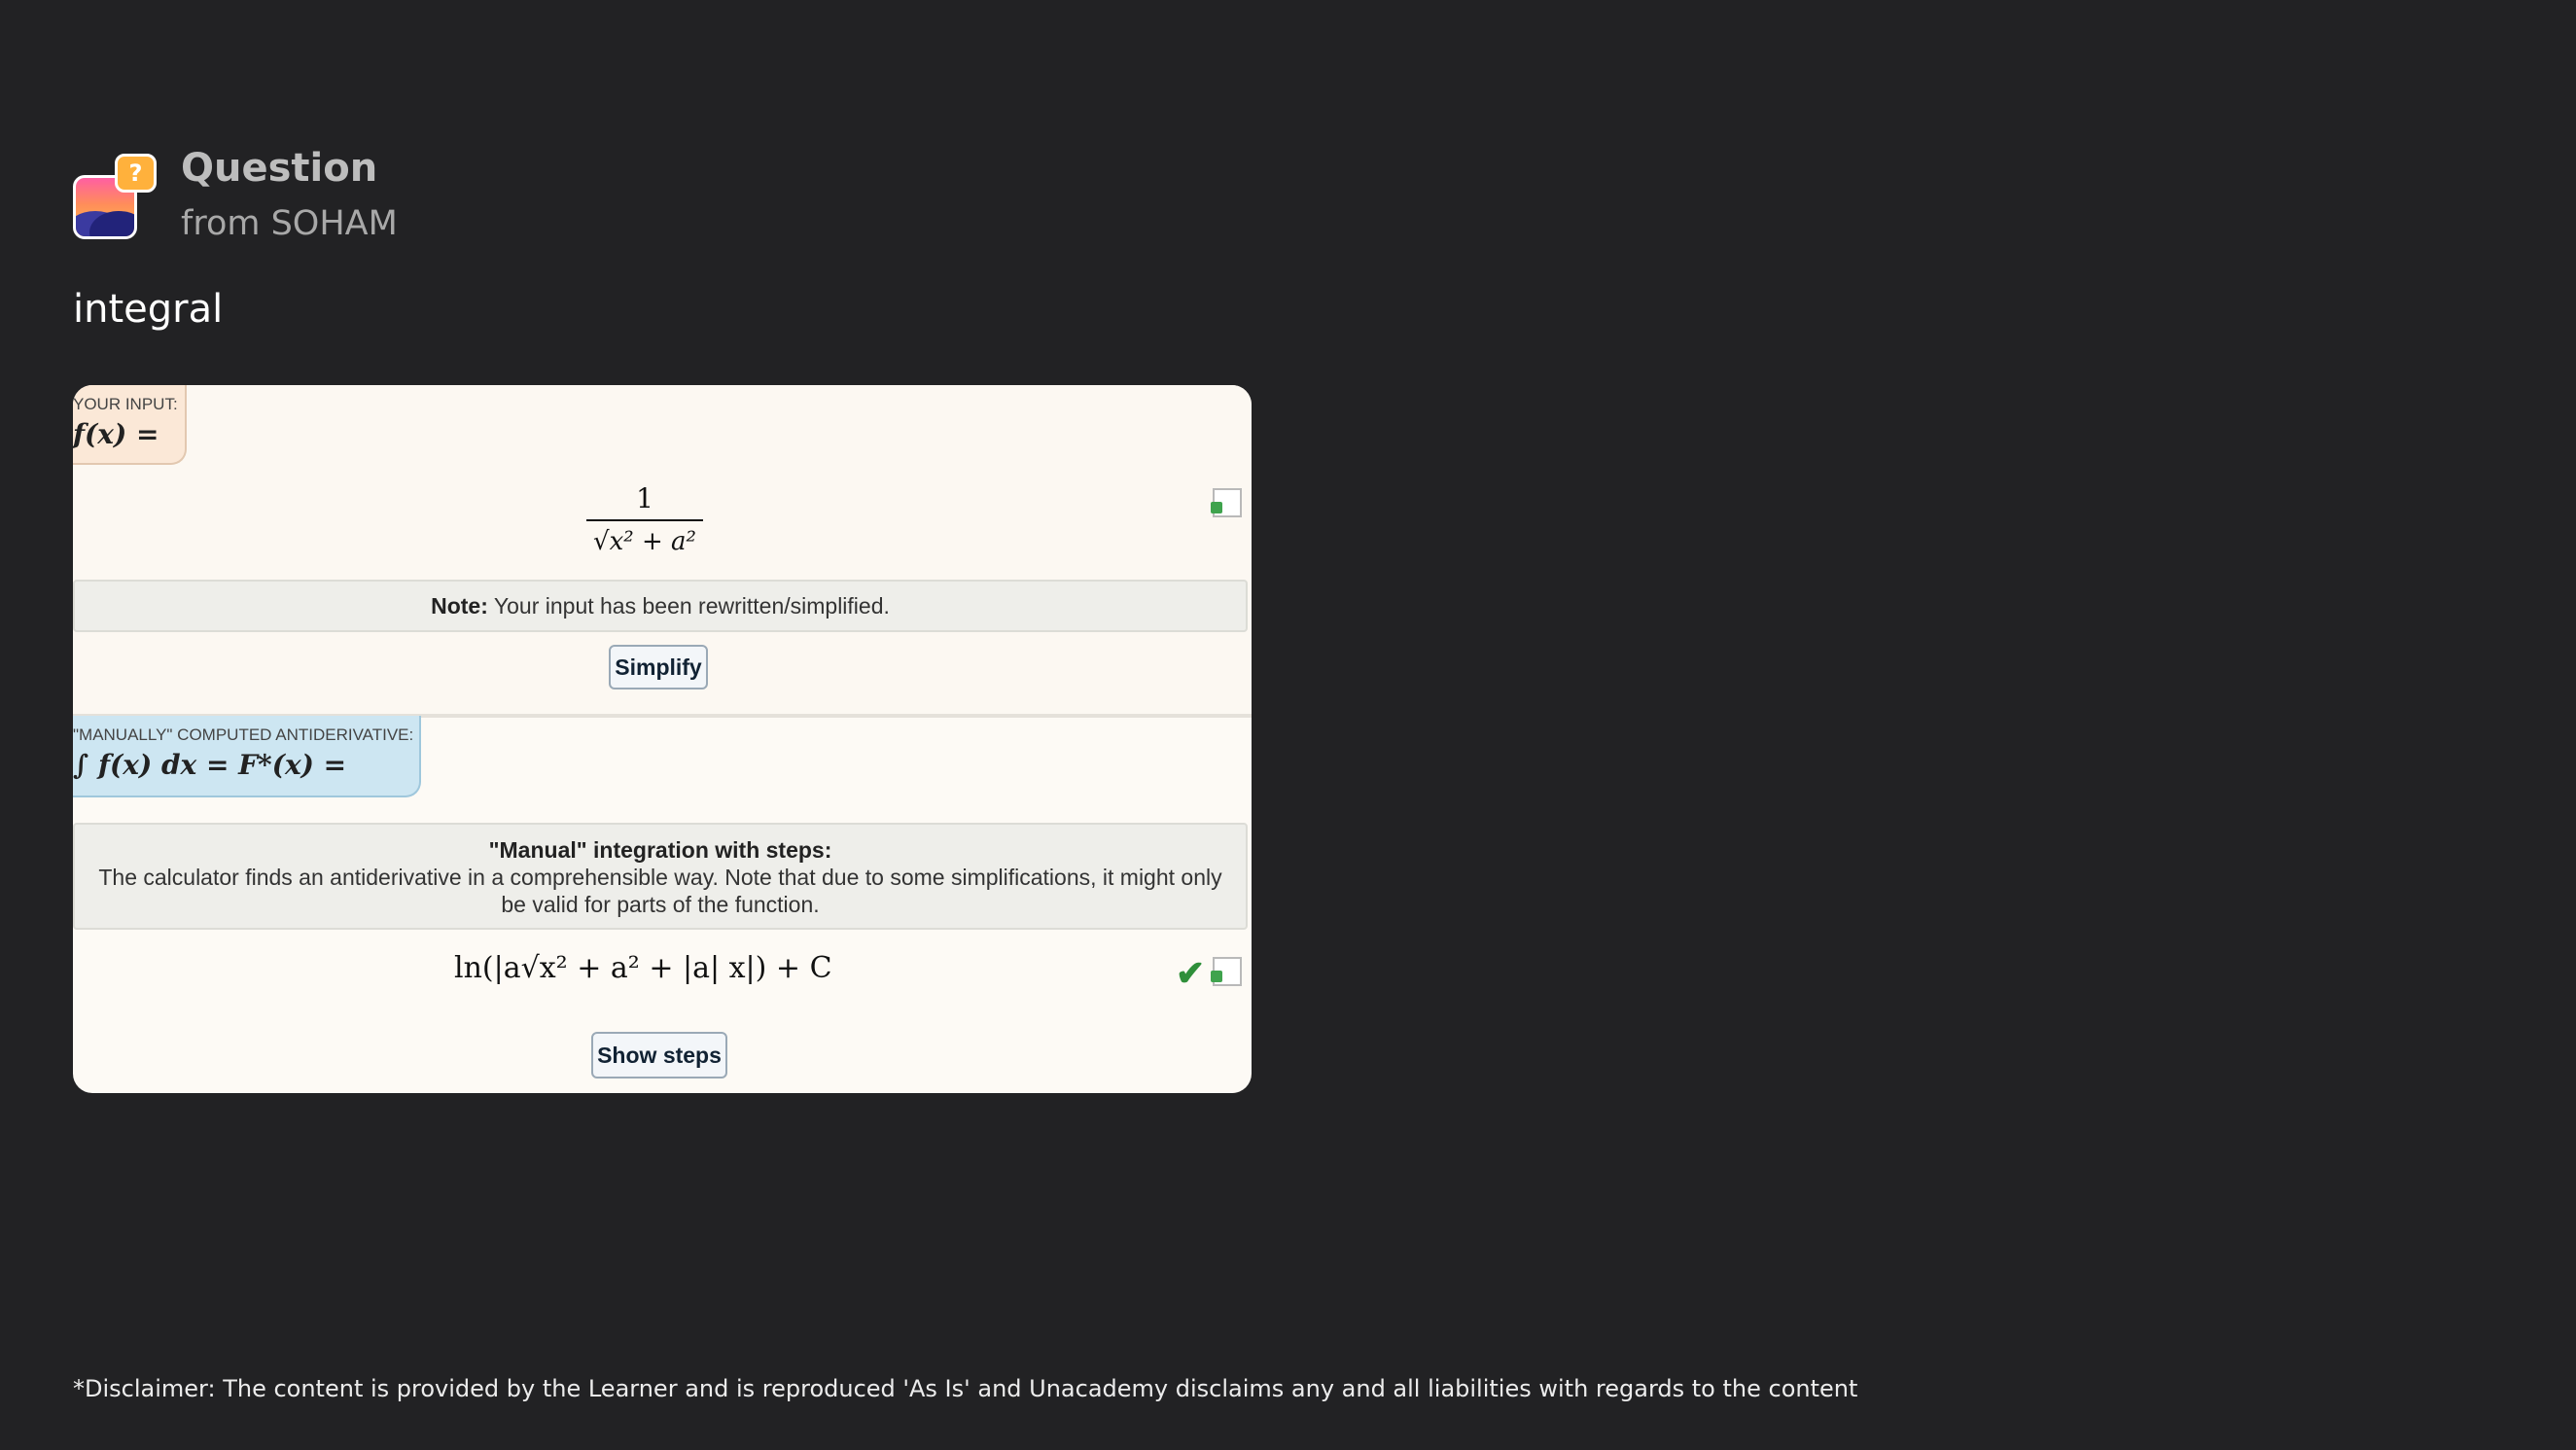 The image size is (2576, 1450). Describe the element at coordinates (244, 734) in the screenshot. I see `antiderivative-label: "MANUALLY" COMPUTED ANTIDERIVATIVE:` at that location.